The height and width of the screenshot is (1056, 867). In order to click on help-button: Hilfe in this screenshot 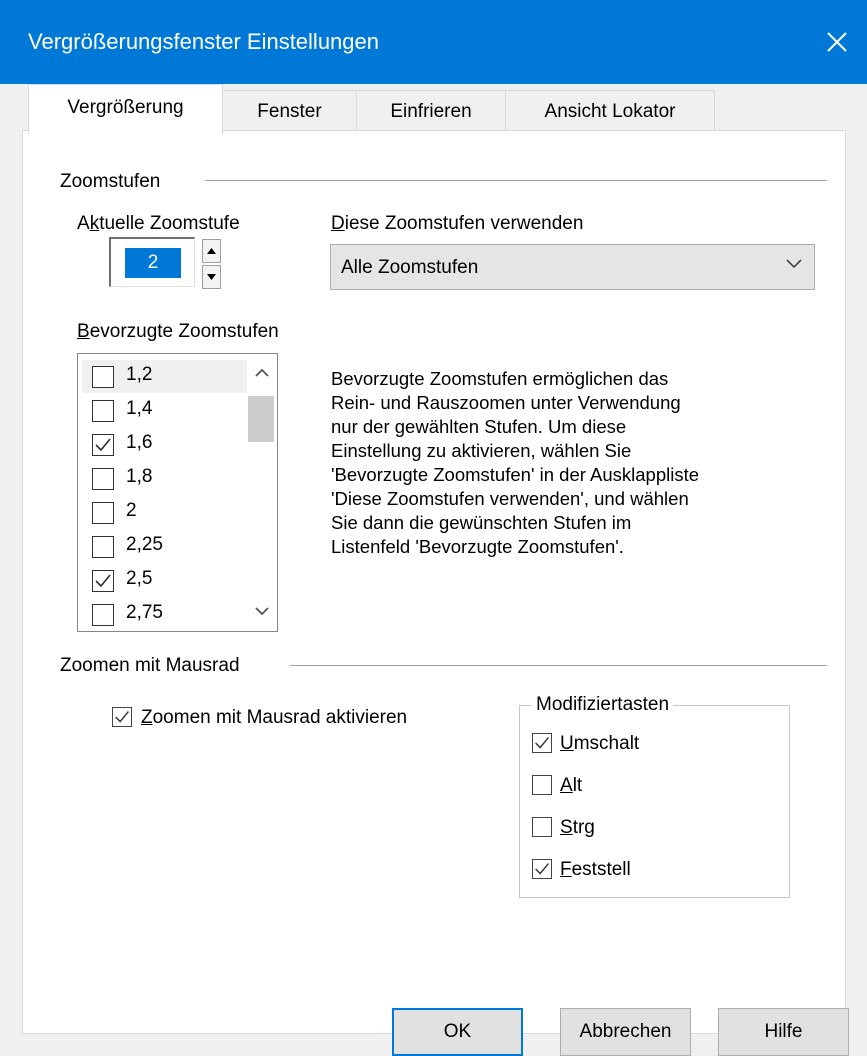, I will do `click(783, 1032)`.